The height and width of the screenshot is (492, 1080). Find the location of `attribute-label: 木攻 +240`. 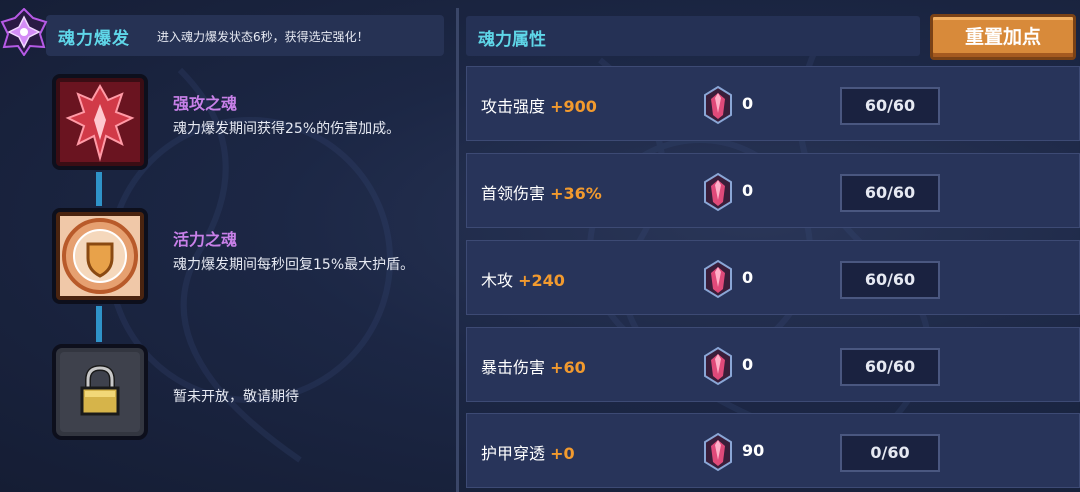

attribute-label: 木攻 +240 is located at coordinates (523, 279).